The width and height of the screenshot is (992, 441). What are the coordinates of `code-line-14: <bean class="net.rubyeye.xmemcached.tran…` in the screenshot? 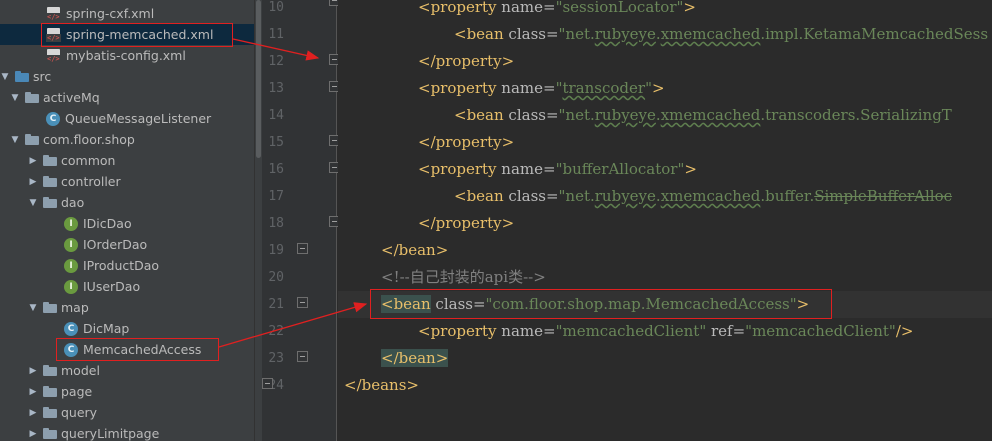 It's located at (703, 115).